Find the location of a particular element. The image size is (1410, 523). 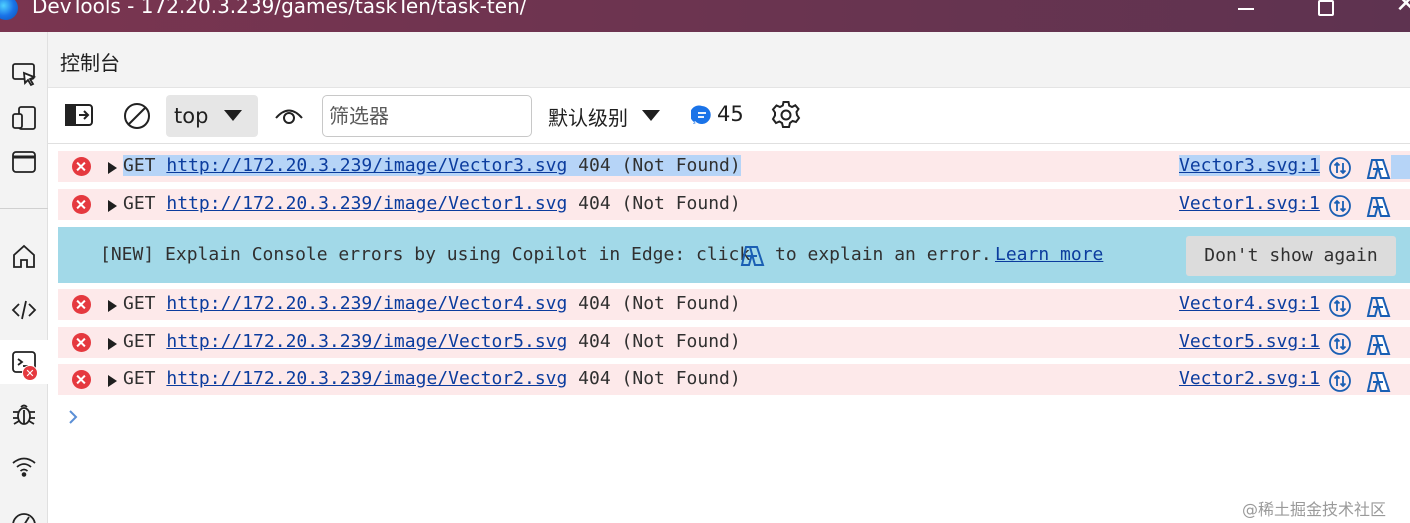

minimize-button is located at coordinates (1246, 12).